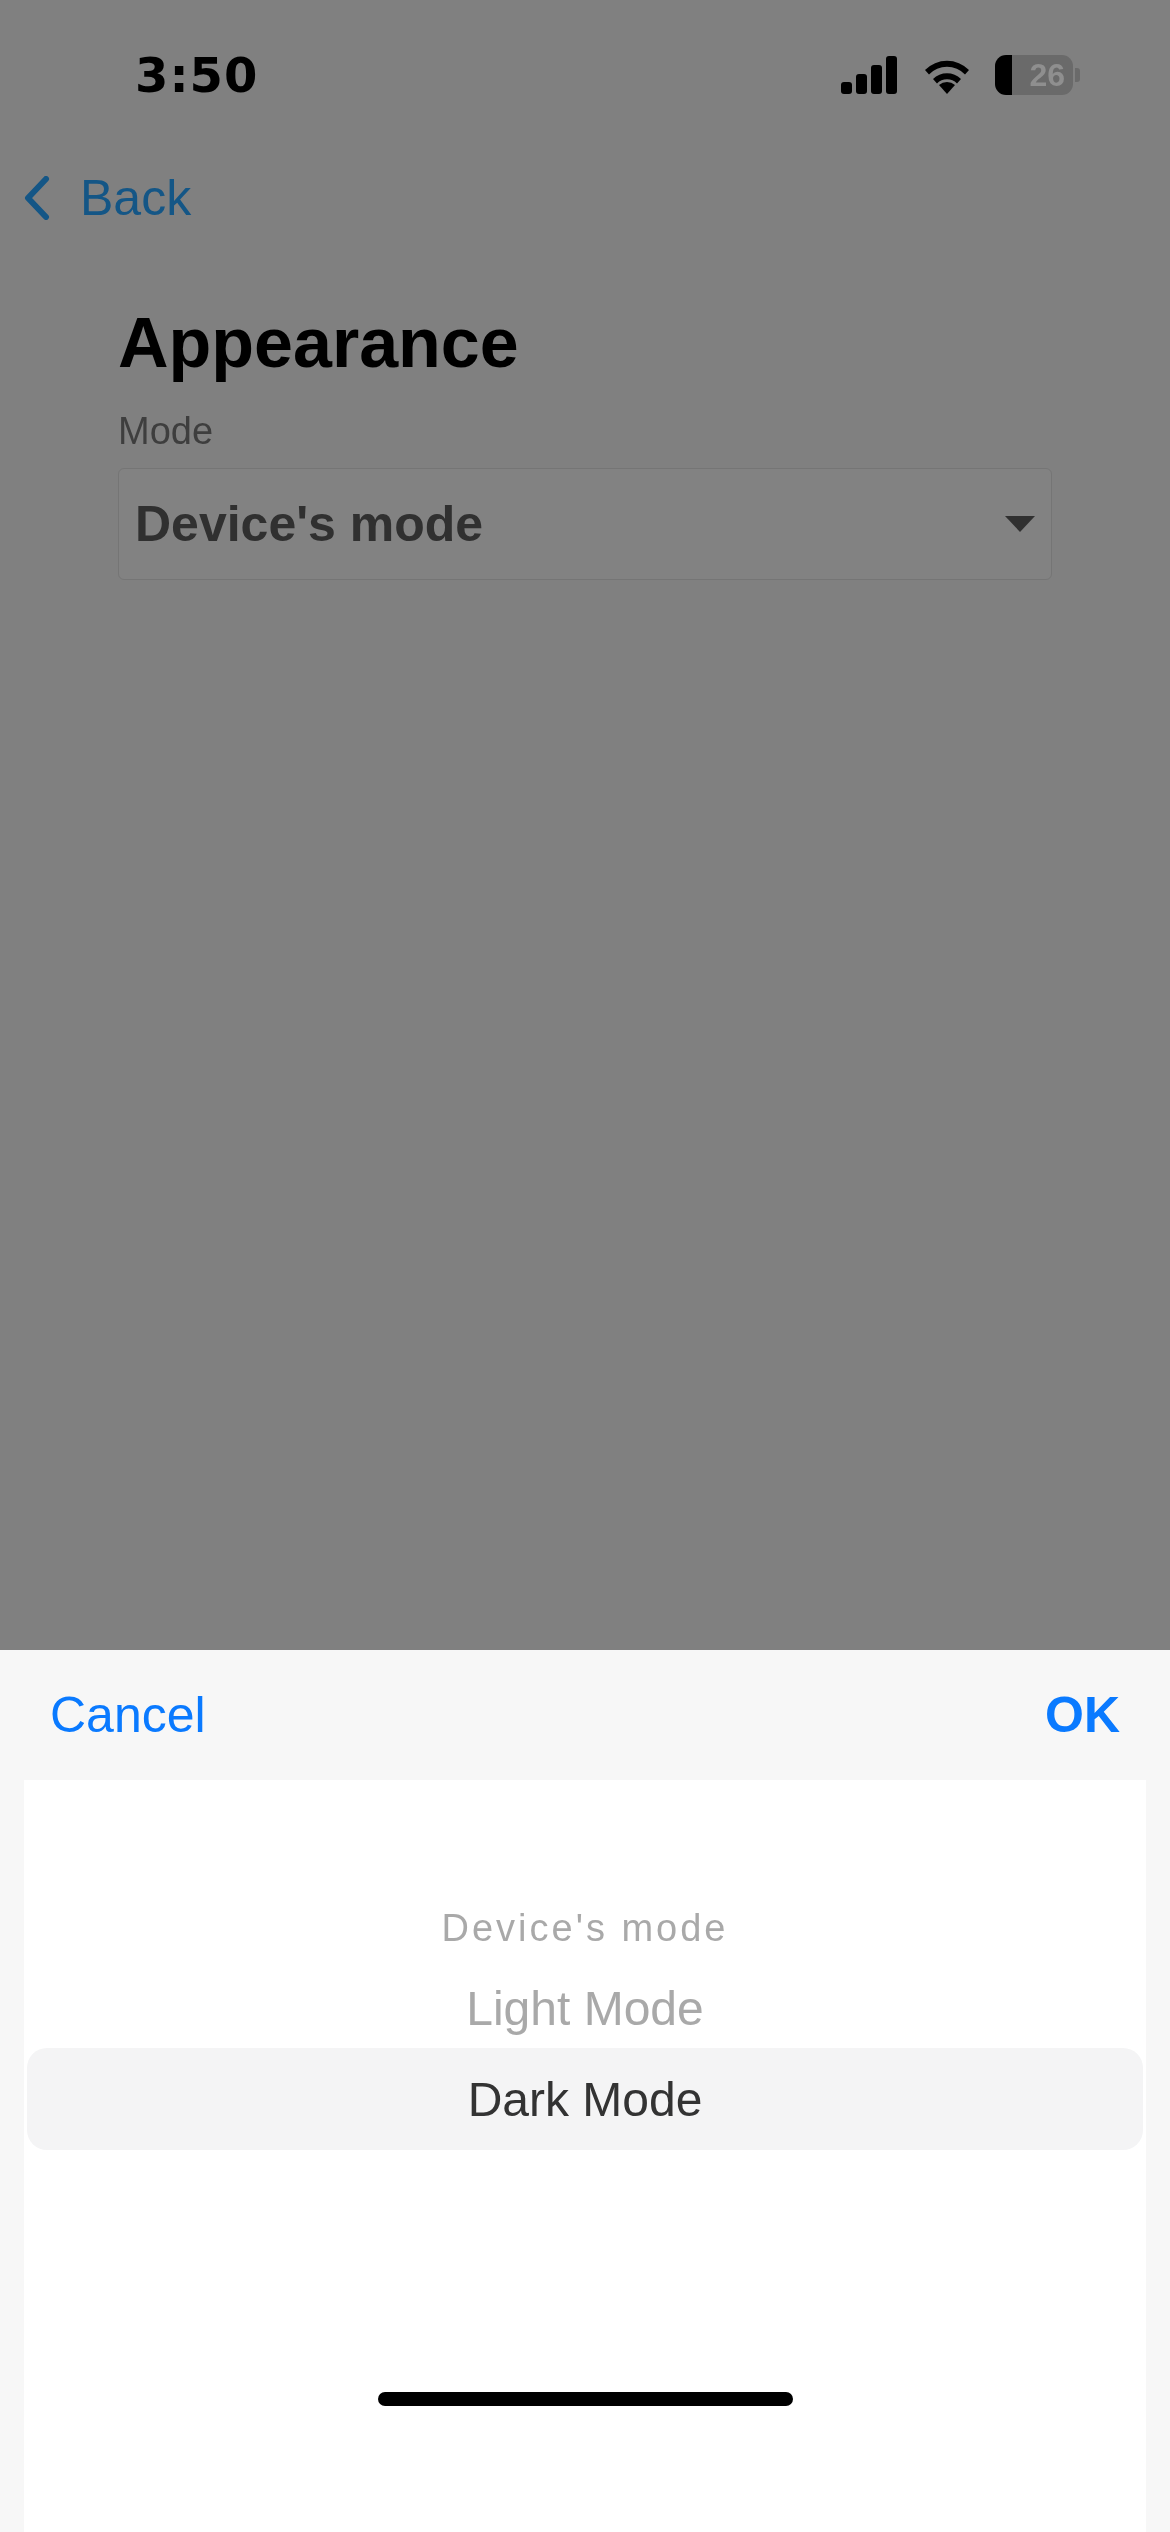 The width and height of the screenshot is (1170, 2532). Describe the element at coordinates (37, 198) in the screenshot. I see `back-chevron-icon` at that location.